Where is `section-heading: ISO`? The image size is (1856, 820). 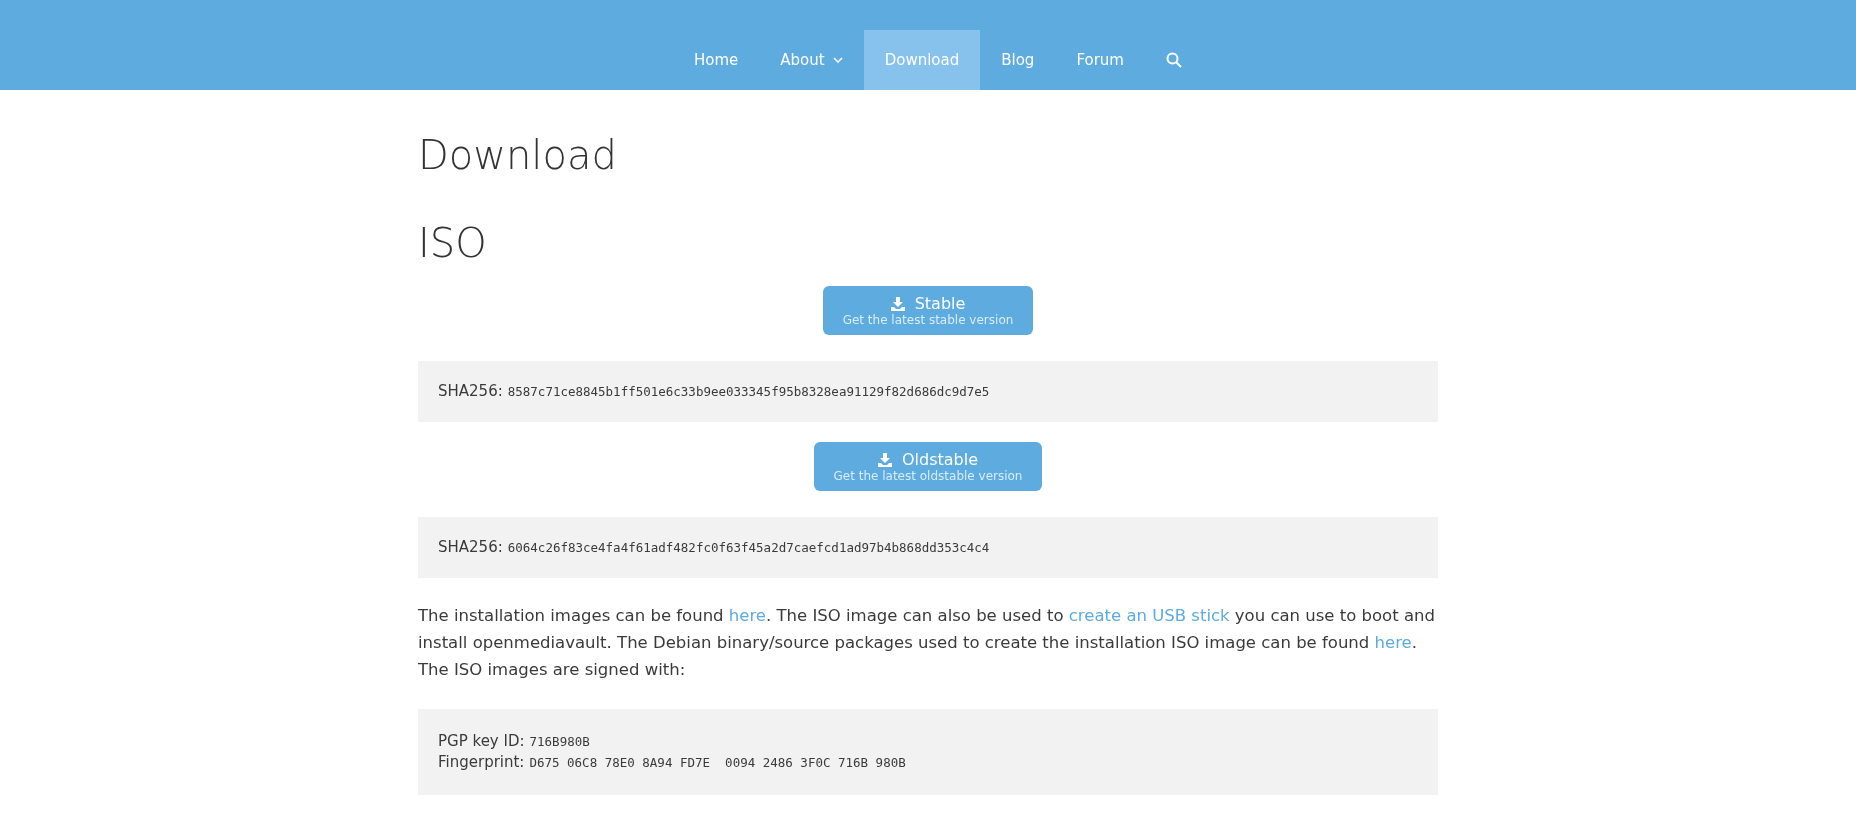 section-heading: ISO is located at coordinates (453, 243).